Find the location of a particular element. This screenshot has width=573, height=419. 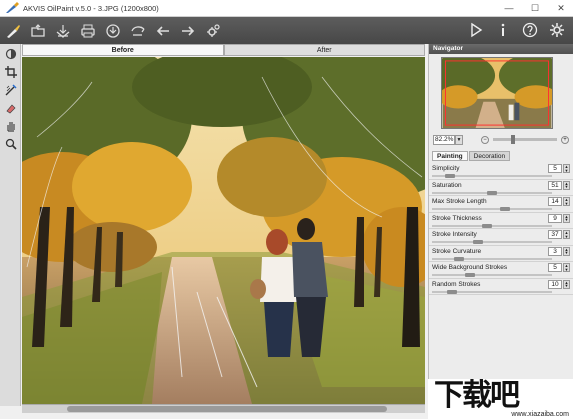

zoom-controls: 82.2% ▼ − + is located at coordinates (503, 139).